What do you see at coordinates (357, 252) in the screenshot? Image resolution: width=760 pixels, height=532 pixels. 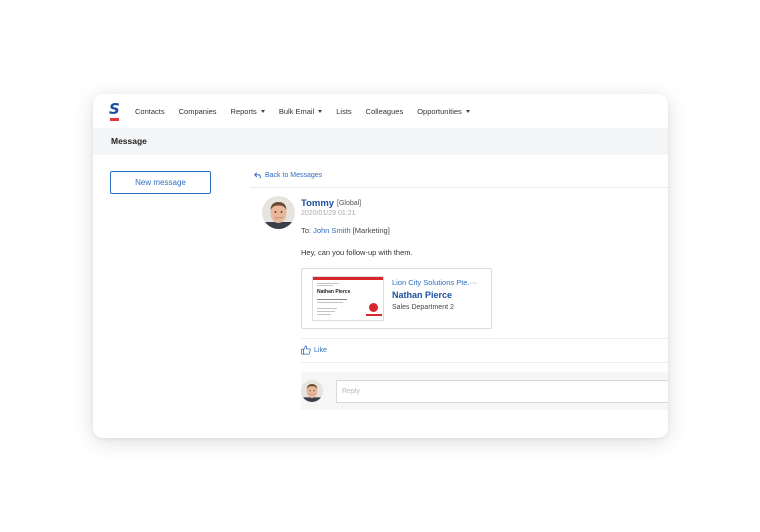 I see `message-body: Hey, can you follow-up with them.` at bounding box center [357, 252].